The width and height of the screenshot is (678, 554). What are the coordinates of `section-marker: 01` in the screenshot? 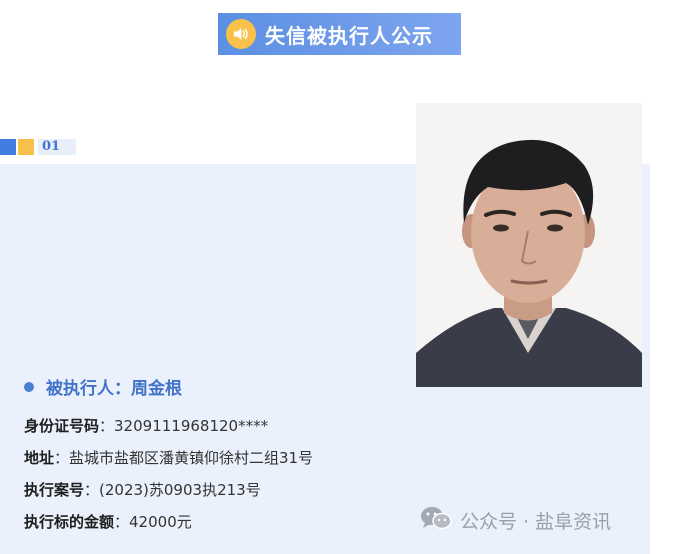 It's located at (38, 146).